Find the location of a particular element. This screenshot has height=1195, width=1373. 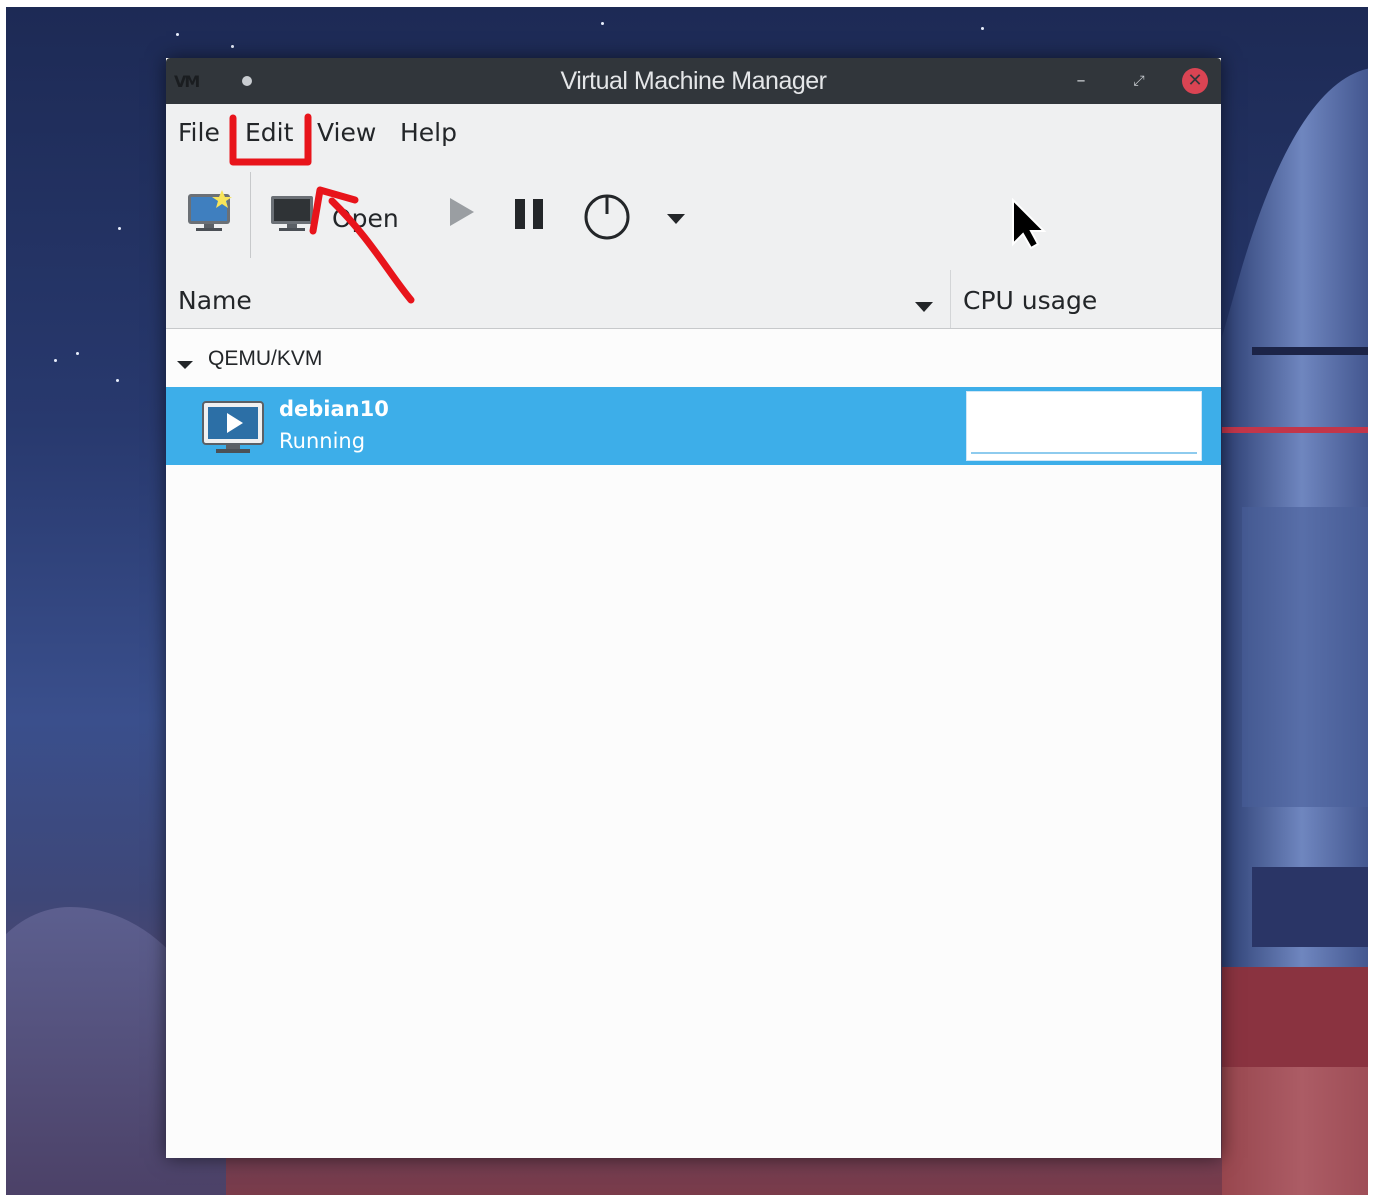

vm-name: debian10 is located at coordinates (334, 409).